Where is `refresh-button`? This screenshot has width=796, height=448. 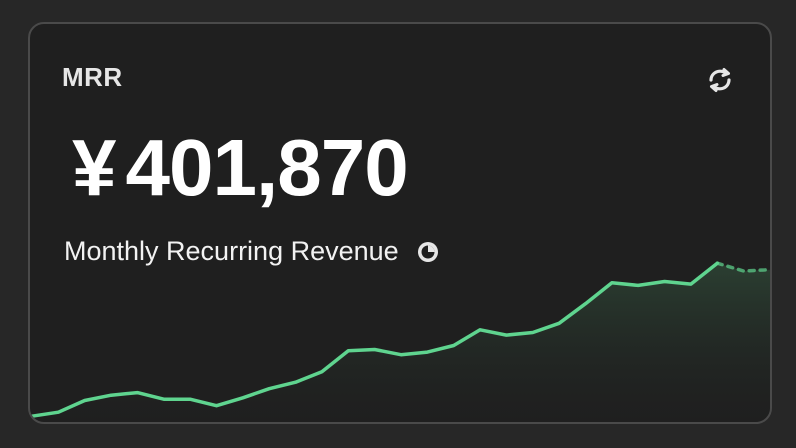 refresh-button is located at coordinates (720, 80).